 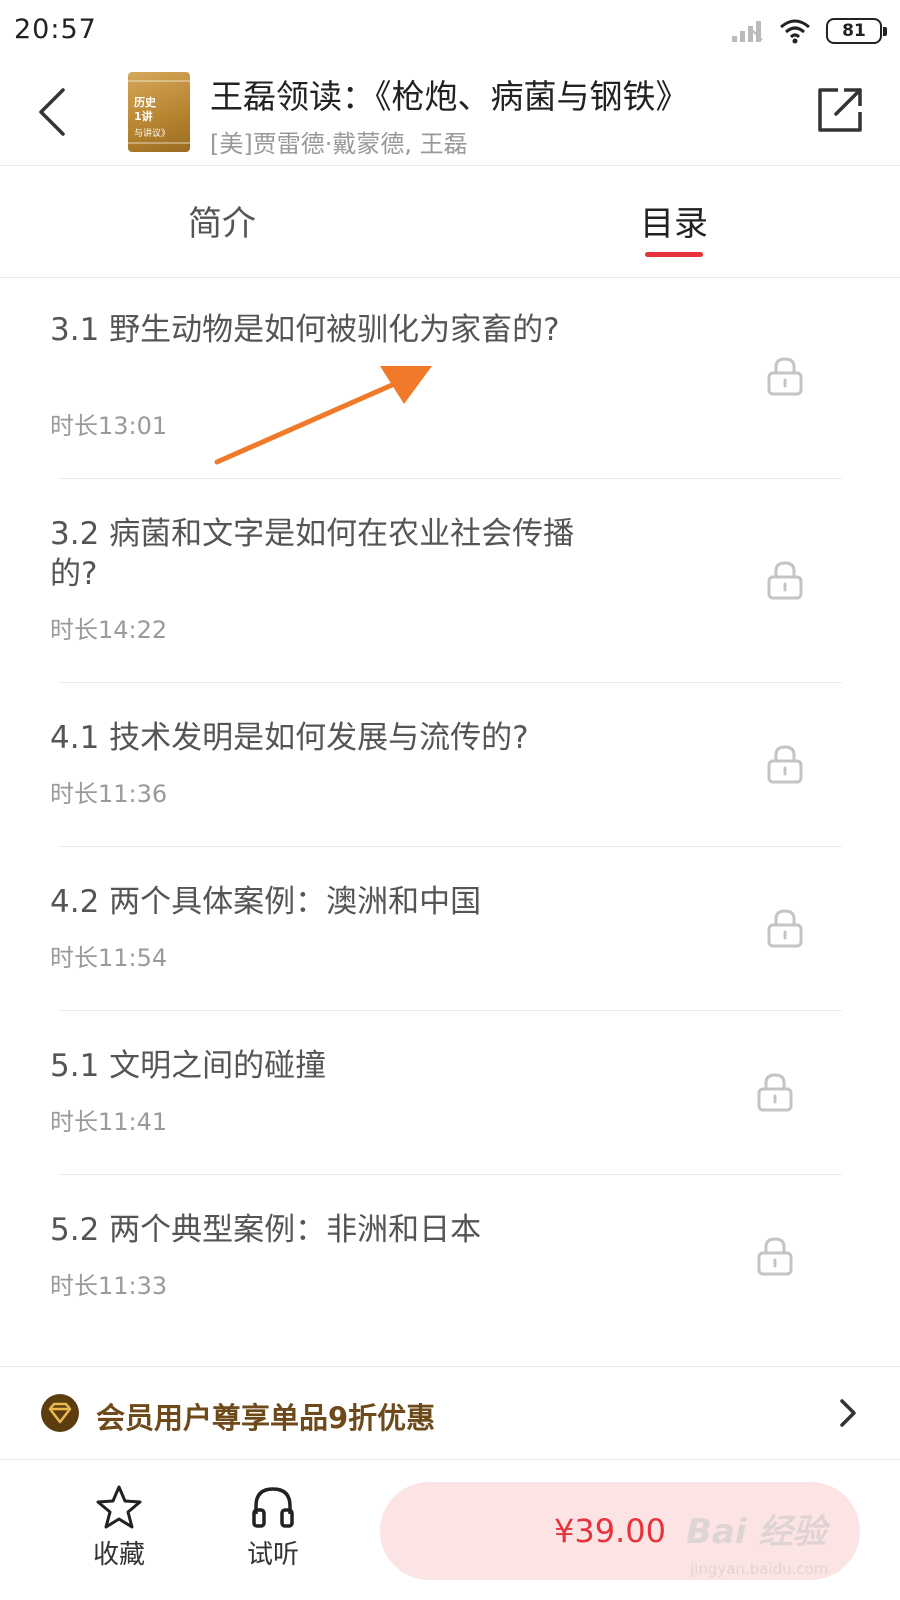 I want to click on share-icon, so click(x=840, y=110).